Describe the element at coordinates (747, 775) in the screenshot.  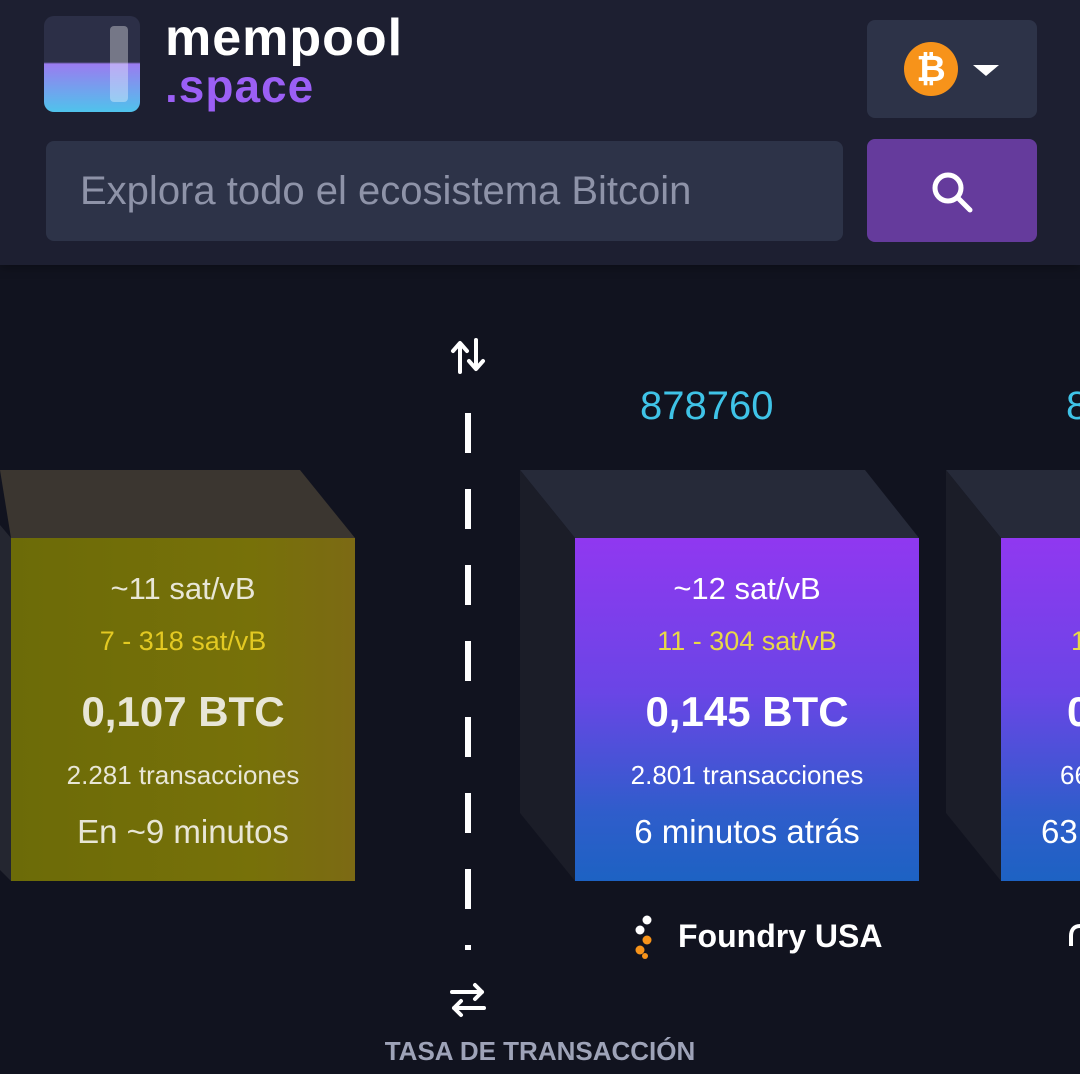
I see `transaction-count: 2.801 transacciones` at that location.